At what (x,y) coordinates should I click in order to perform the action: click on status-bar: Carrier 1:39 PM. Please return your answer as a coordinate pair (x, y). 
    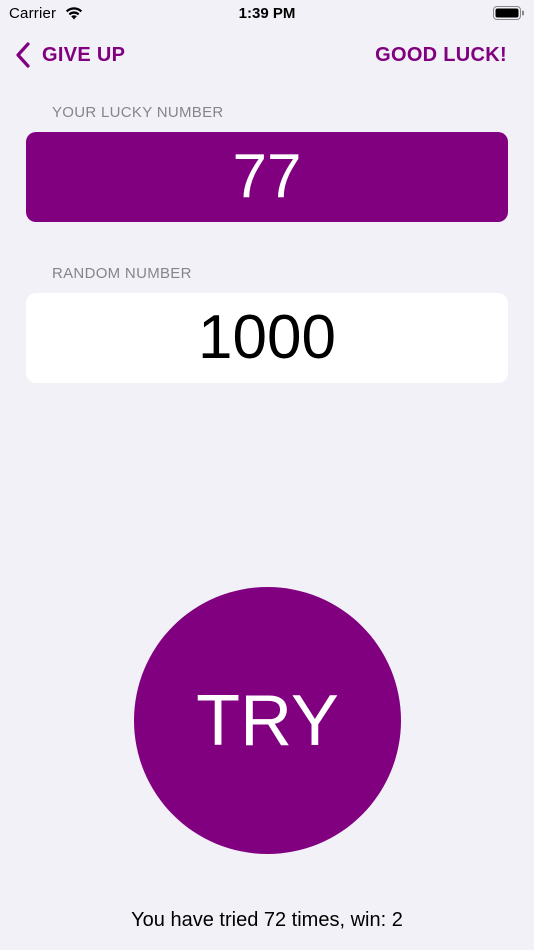
    Looking at the image, I should click on (267, 15).